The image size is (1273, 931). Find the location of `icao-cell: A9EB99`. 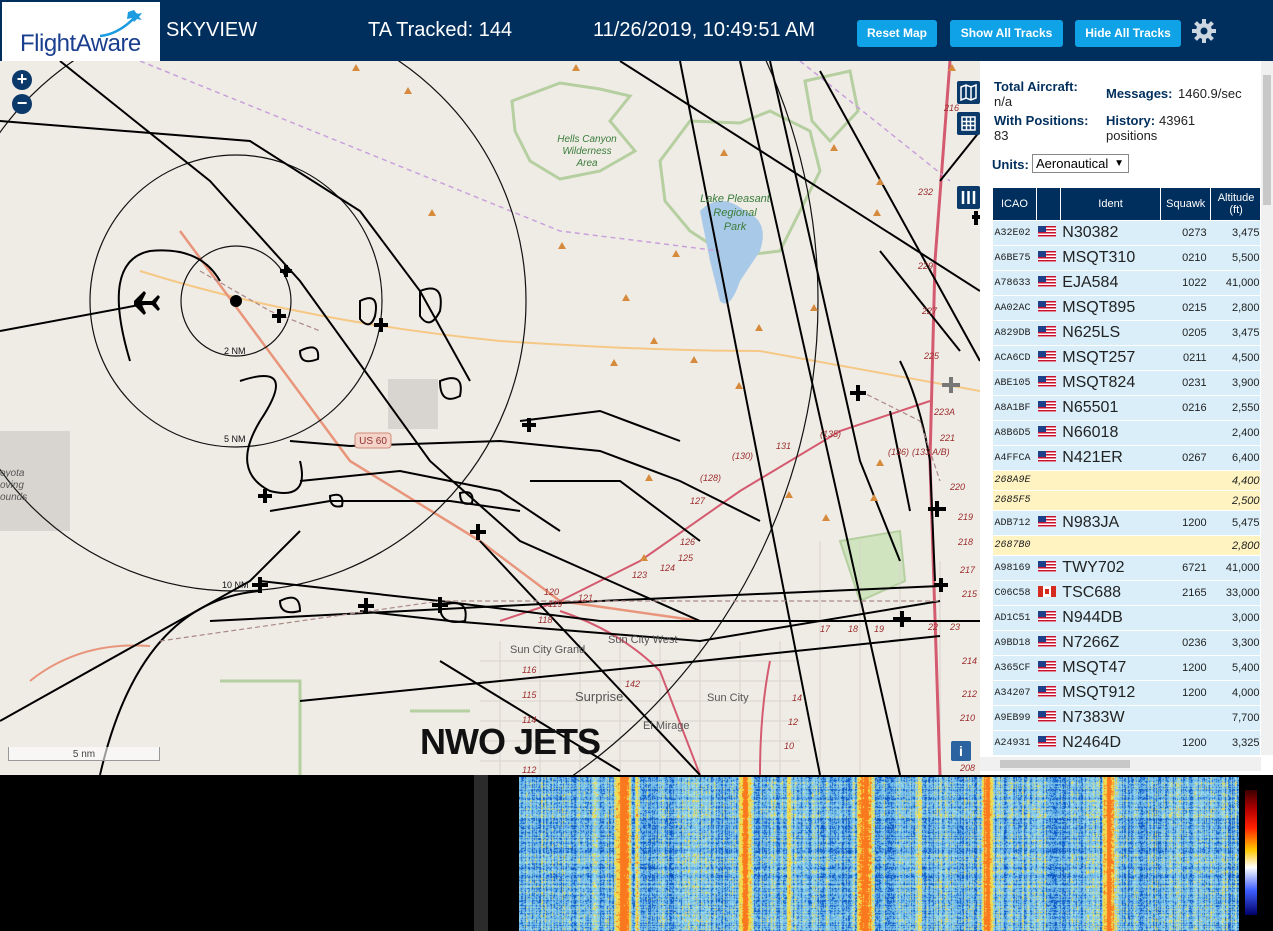

icao-cell: A9EB99 is located at coordinates (1014, 718).